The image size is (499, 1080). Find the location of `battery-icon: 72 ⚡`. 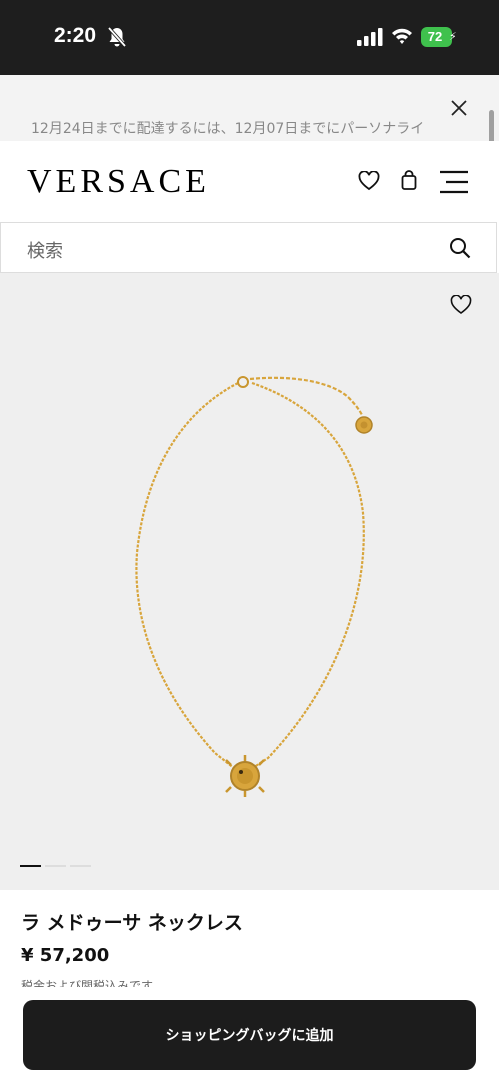

battery-icon: 72 ⚡ is located at coordinates (439, 37).